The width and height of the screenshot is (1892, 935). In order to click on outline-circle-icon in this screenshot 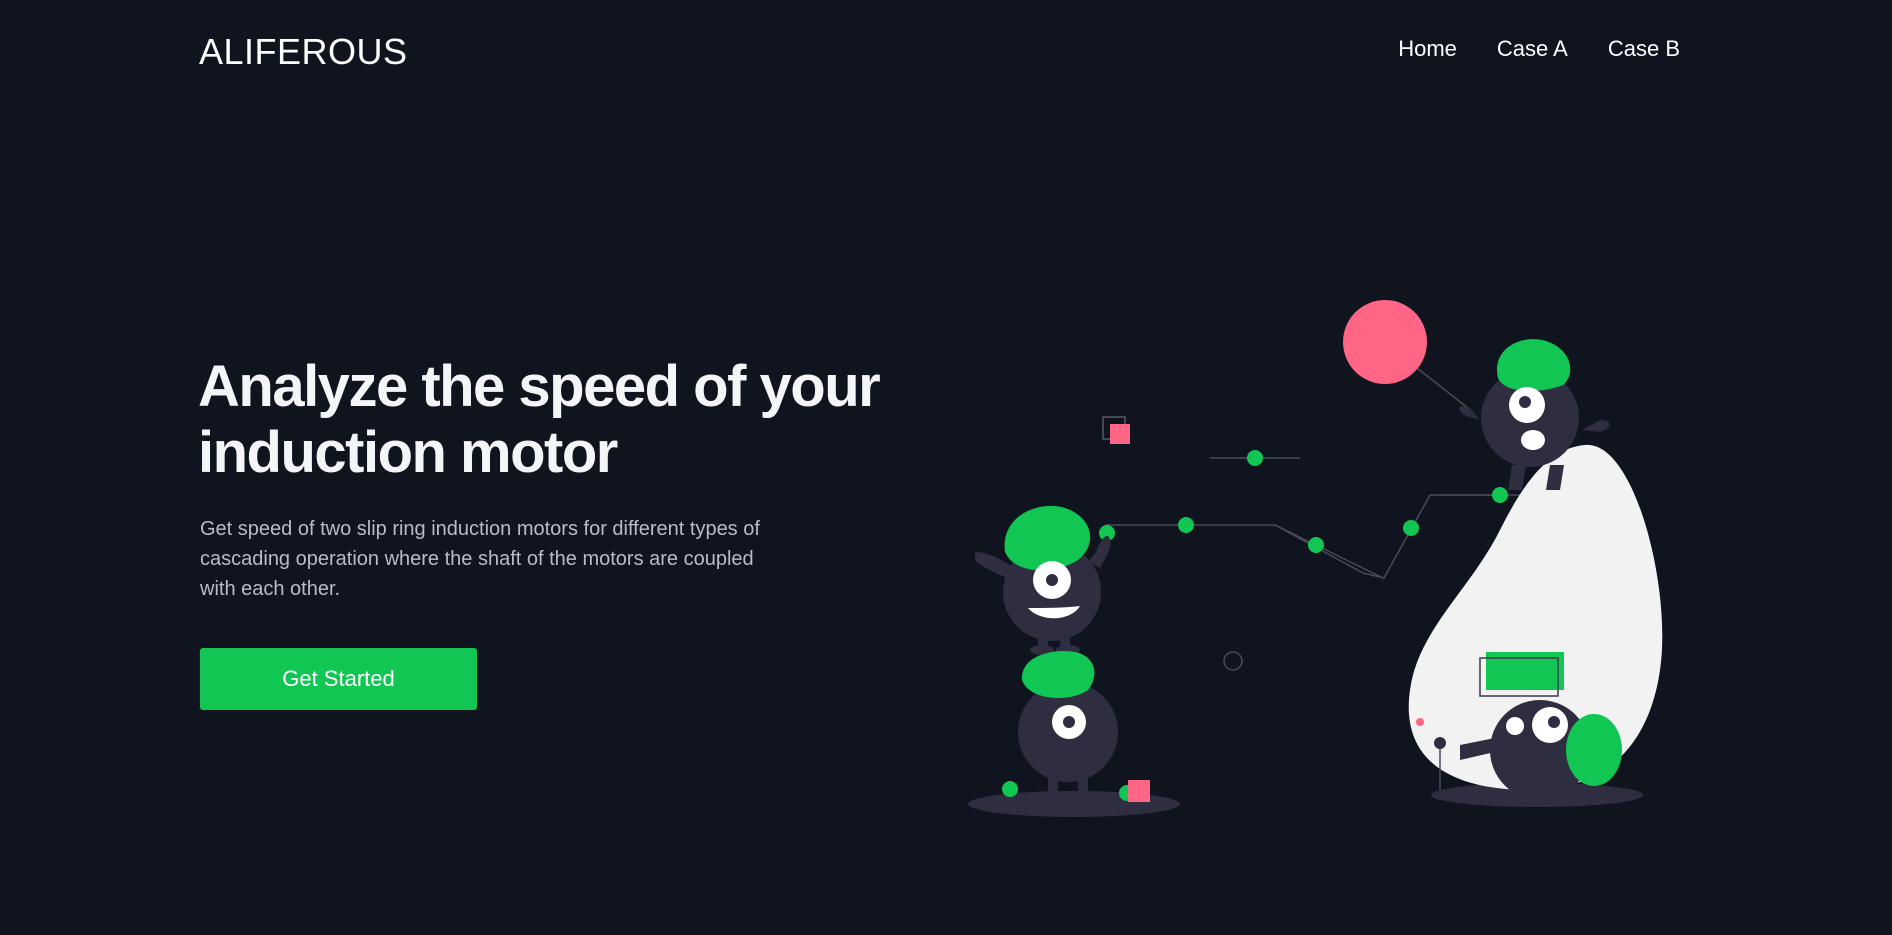, I will do `click(1233, 661)`.